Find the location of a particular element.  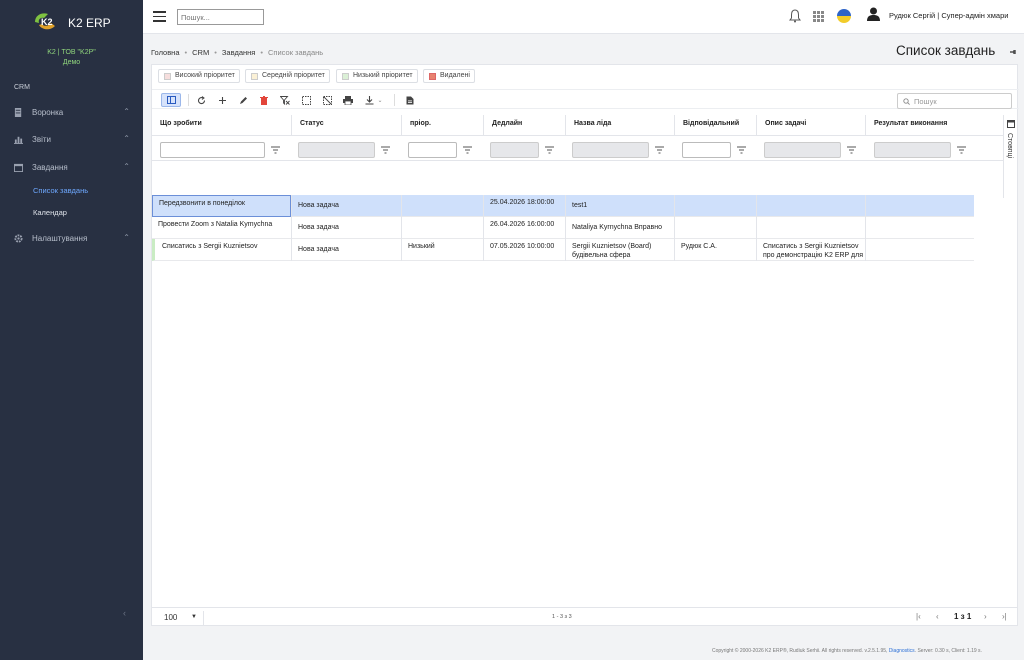

user-name: Рудюк Сергій | Супер-адмін хмари is located at coordinates (948, 15).